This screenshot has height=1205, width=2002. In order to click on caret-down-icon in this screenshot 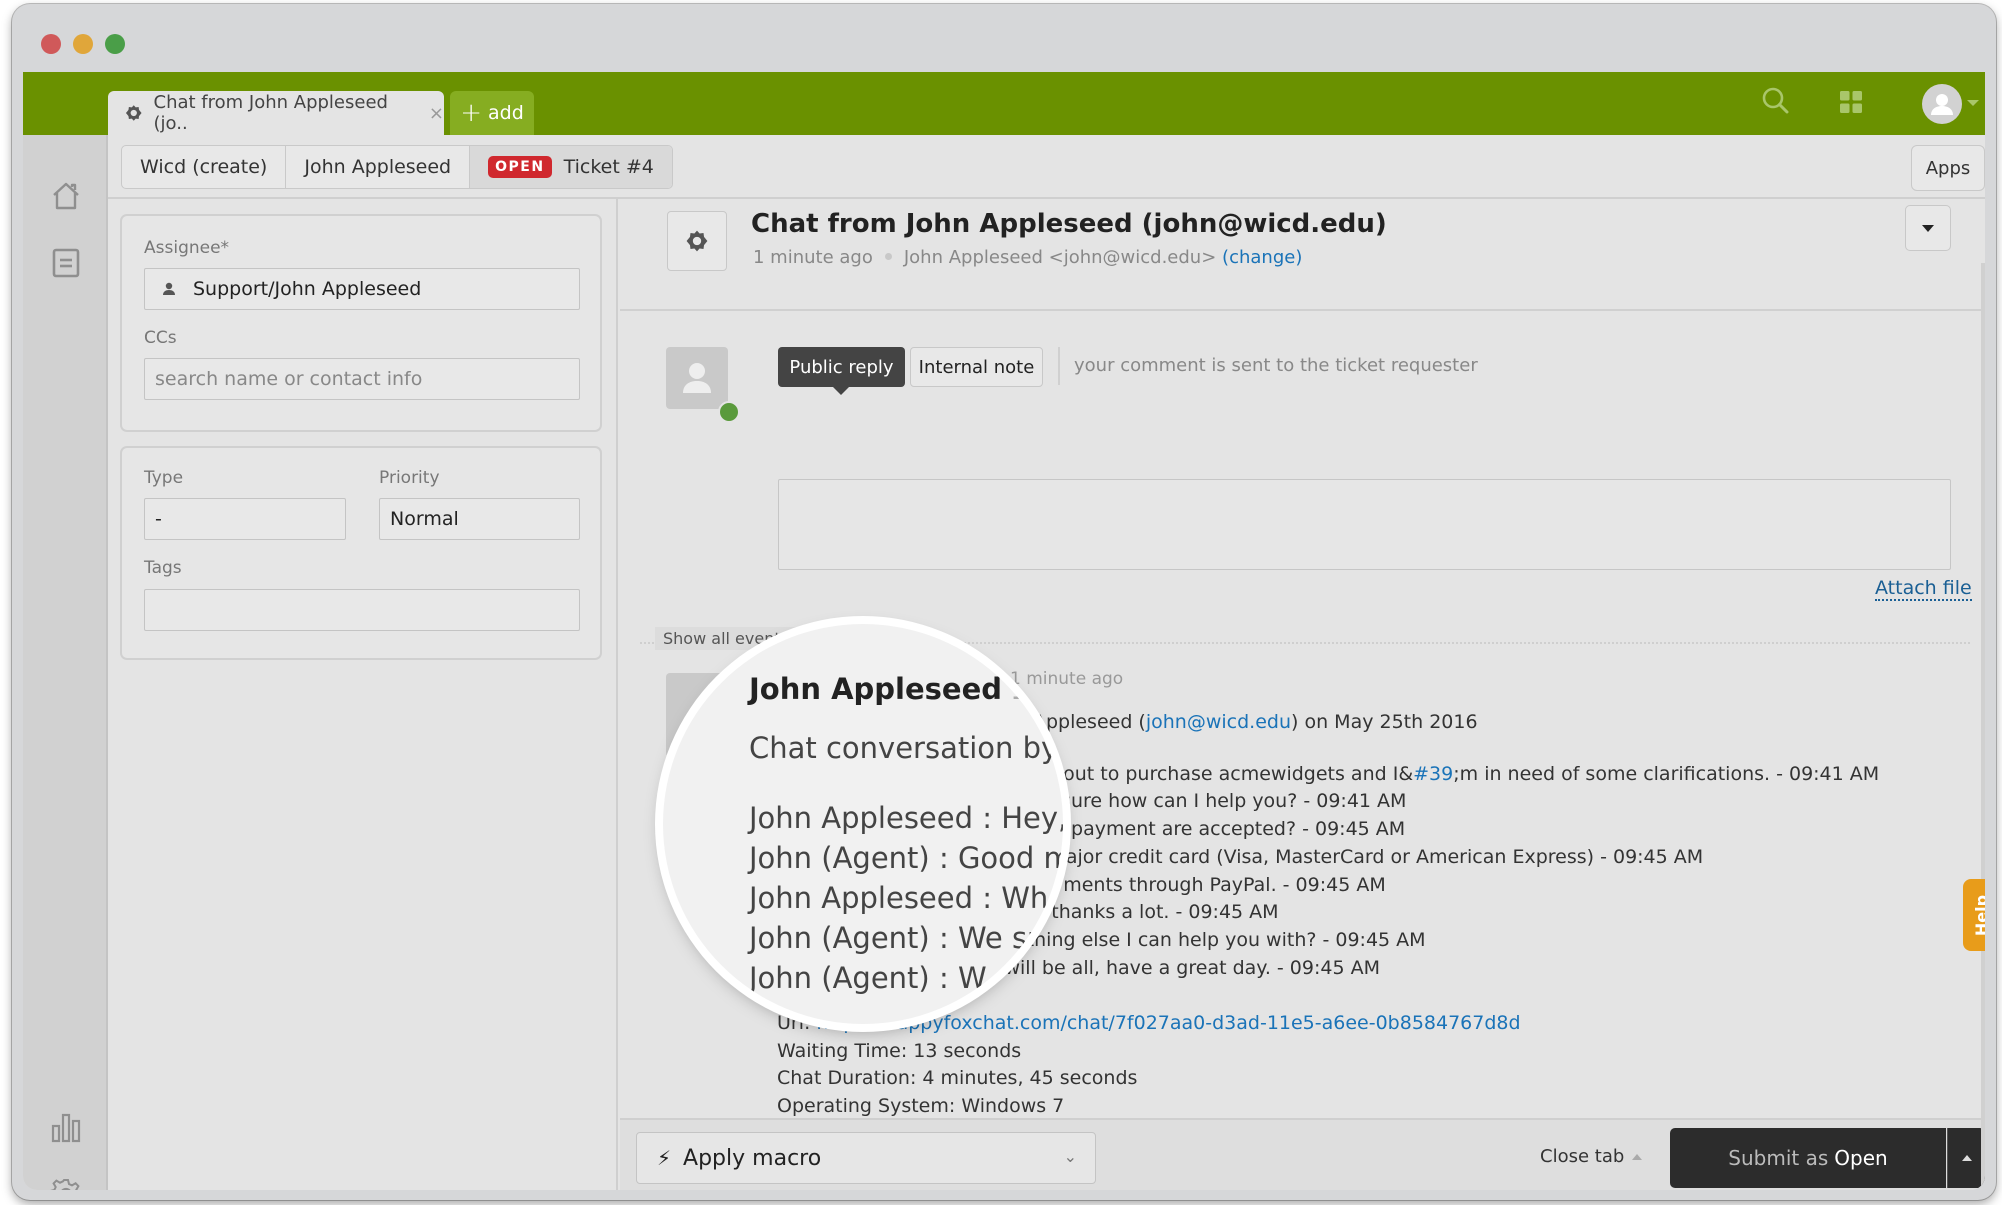, I will do `click(1928, 228)`.